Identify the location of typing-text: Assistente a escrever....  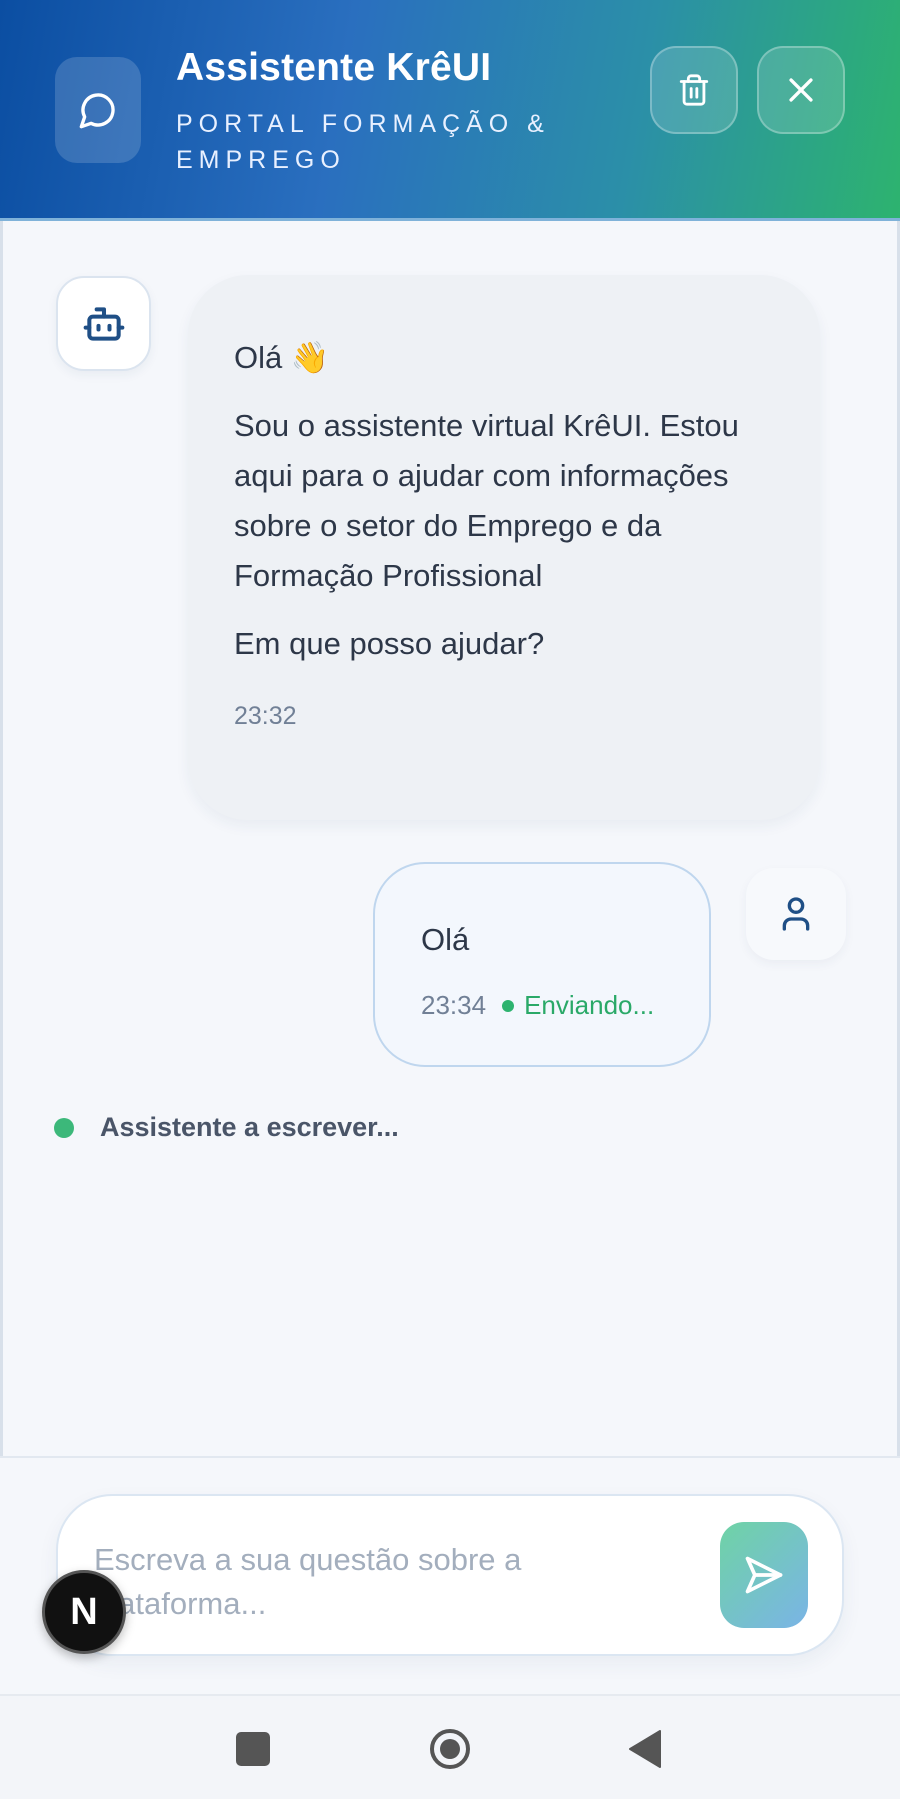
(249, 1127).